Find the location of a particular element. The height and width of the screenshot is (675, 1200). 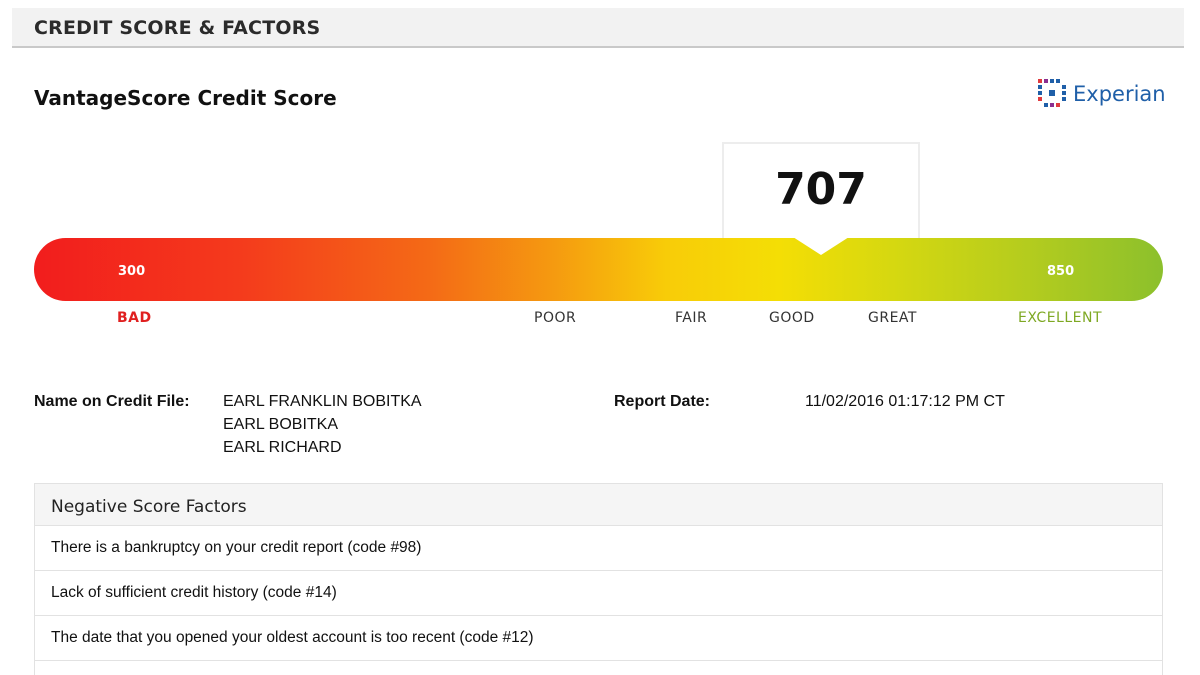

range-label-bad: BAD is located at coordinates (134, 318).